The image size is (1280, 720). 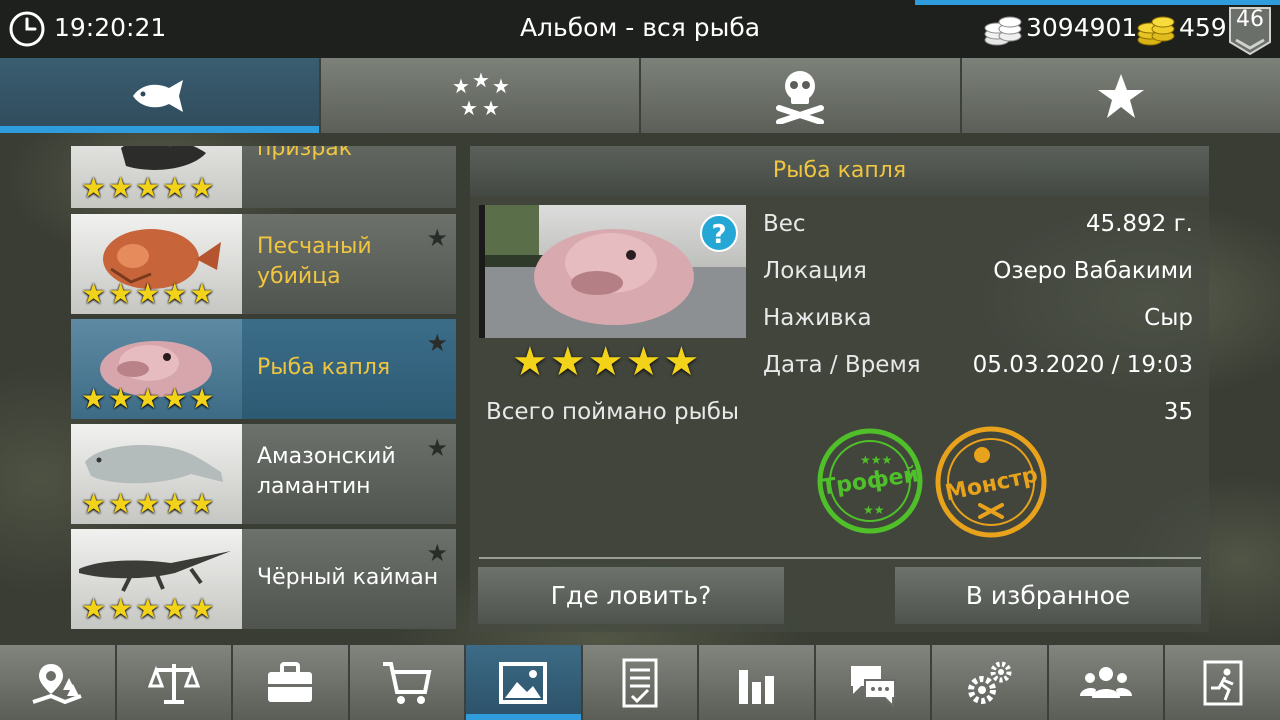 I want to click on fish-name: Каменный призрак, so click(x=305, y=153).